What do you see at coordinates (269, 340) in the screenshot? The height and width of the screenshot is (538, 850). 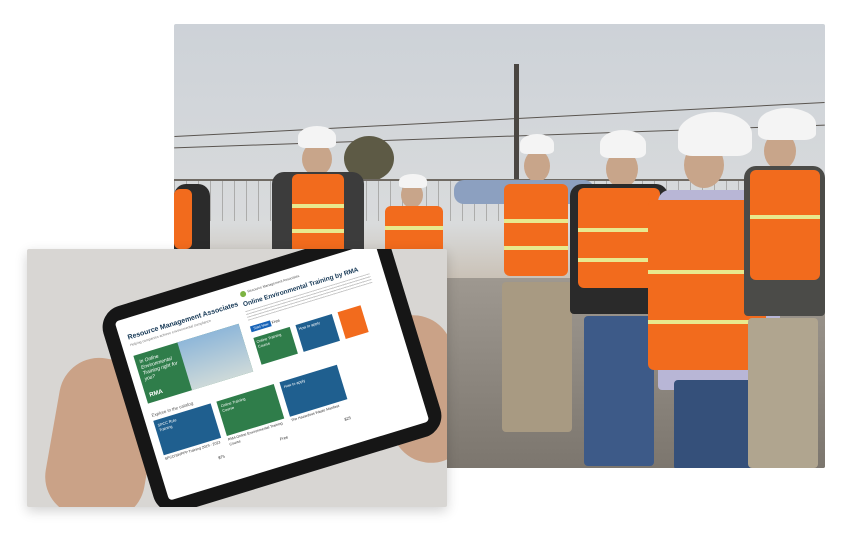 I see `related-thumb-label: Online Training Course` at bounding box center [269, 340].